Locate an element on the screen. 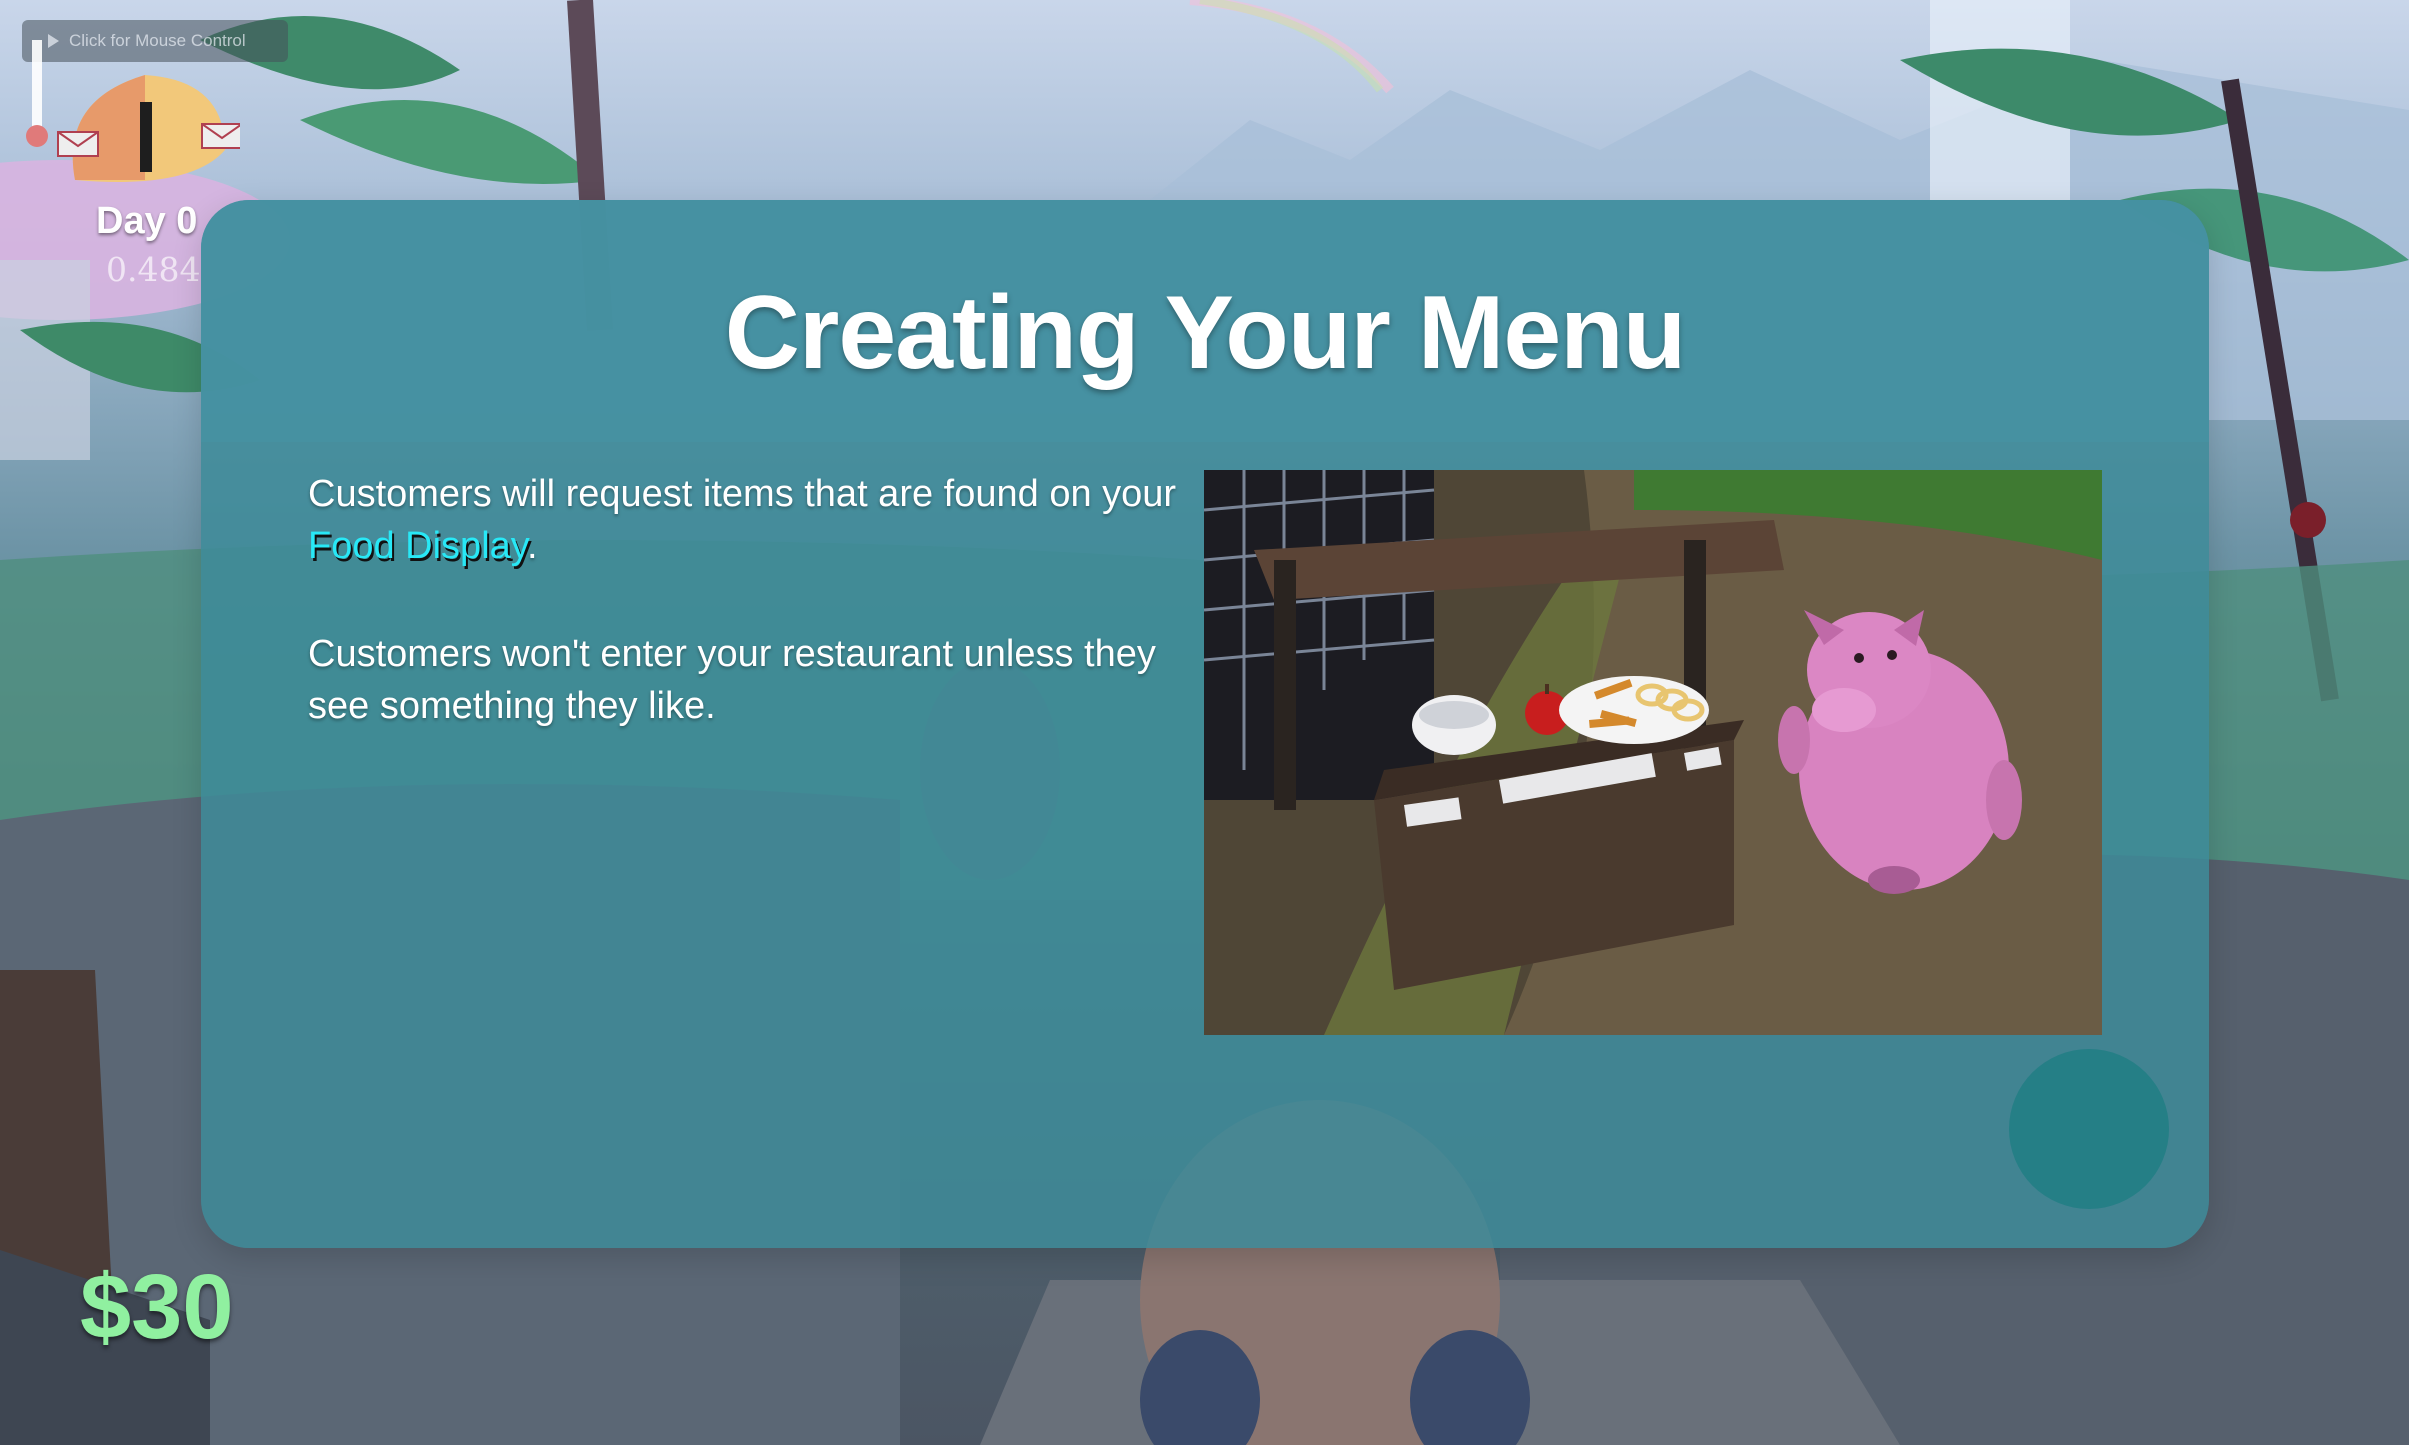 This screenshot has height=1445, width=2409. next-button is located at coordinates (2089, 1129).